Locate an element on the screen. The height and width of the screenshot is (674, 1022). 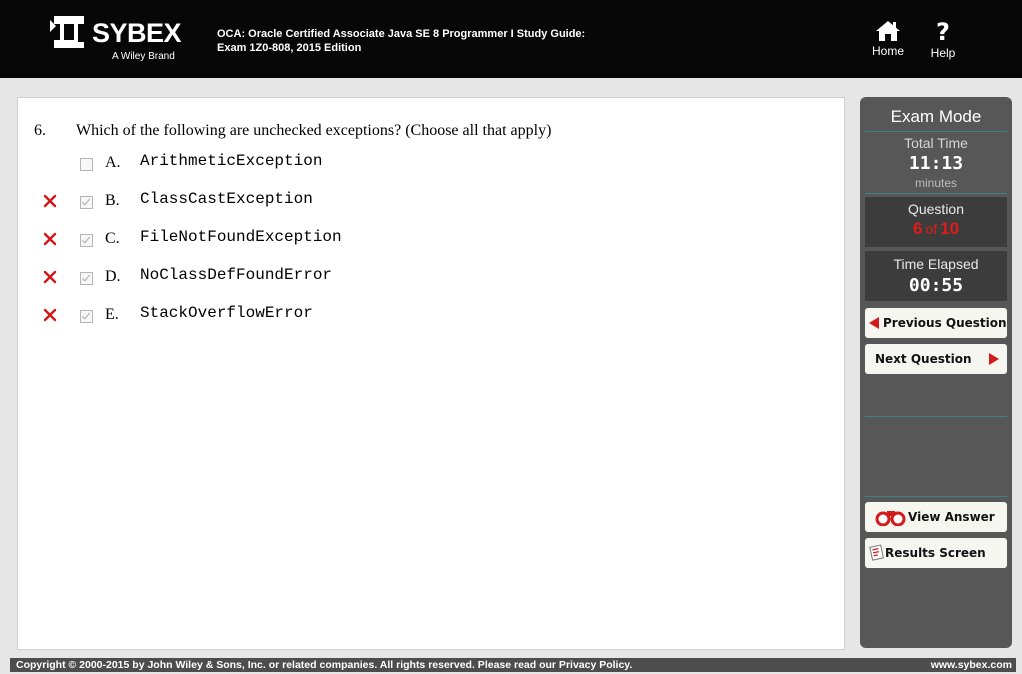
question-counter: 6 of 10 is located at coordinates (936, 229).